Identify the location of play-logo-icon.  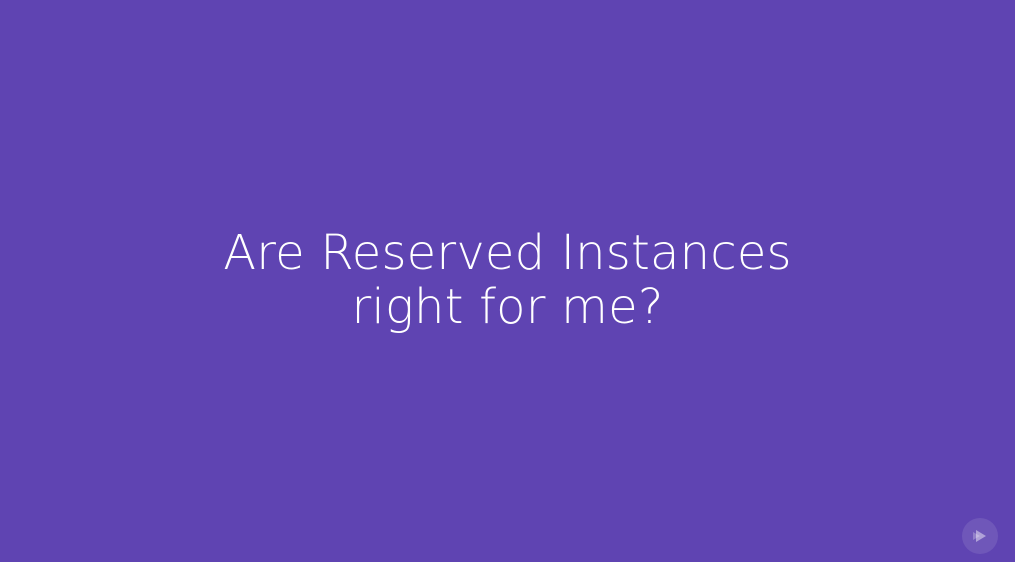
(980, 536).